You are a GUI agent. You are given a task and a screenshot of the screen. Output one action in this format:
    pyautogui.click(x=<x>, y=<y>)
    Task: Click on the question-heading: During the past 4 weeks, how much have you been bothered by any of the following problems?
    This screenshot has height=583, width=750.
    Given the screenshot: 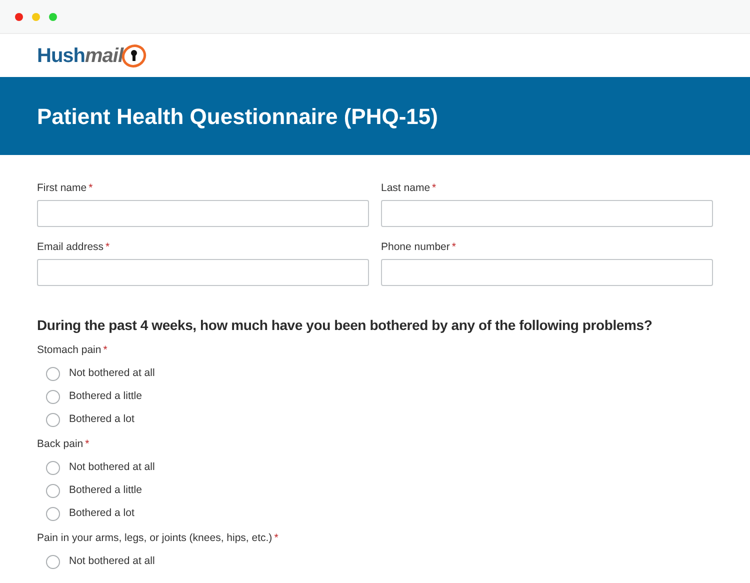 What is the action you would take?
    pyautogui.click(x=345, y=325)
    